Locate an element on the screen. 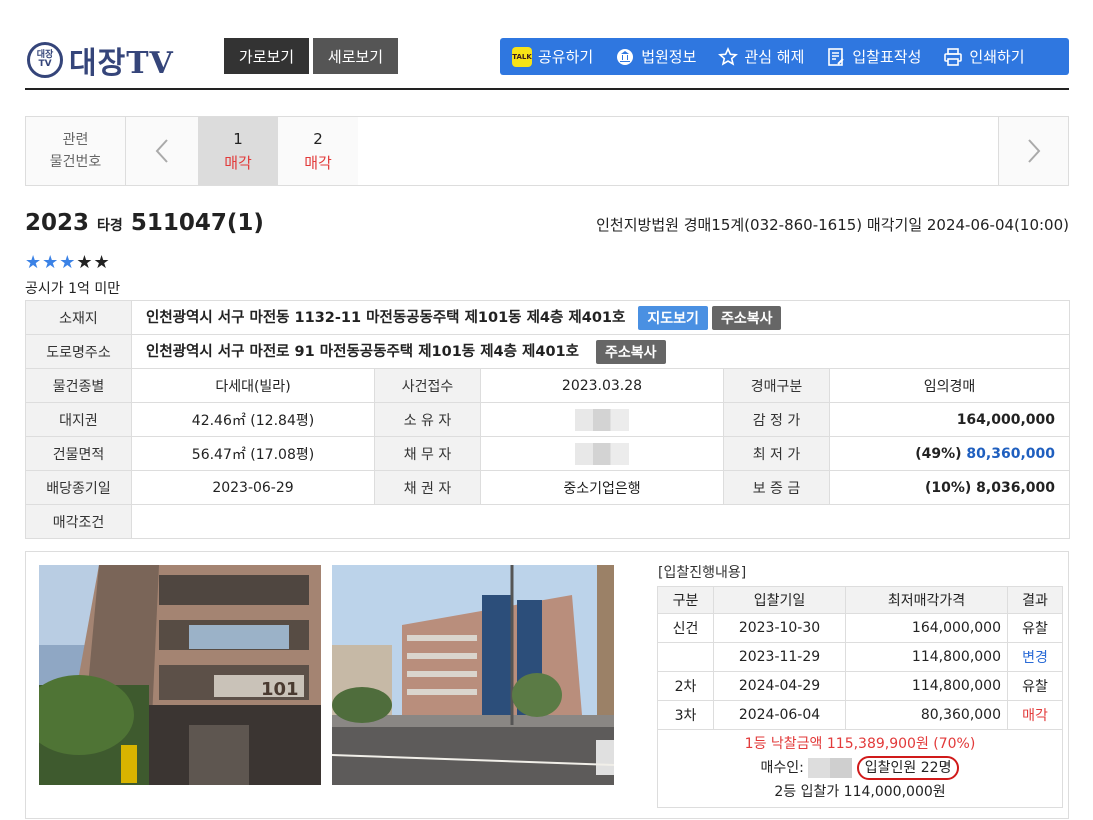 The image size is (1093, 820). property-photo-1: 101 is located at coordinates (180, 675).